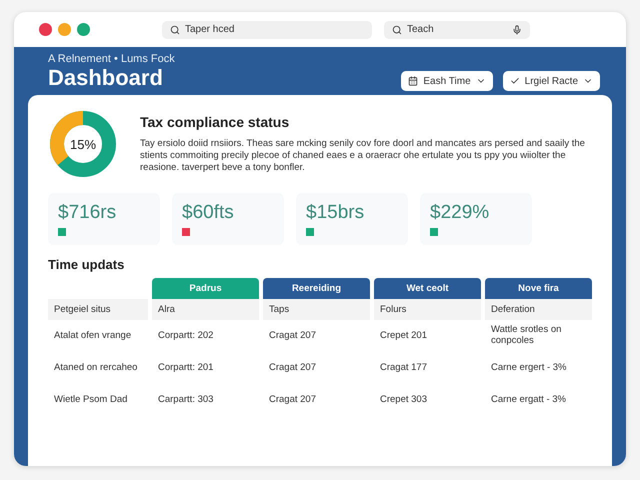 This screenshot has height=480, width=640. Describe the element at coordinates (427, 309) in the screenshot. I see `table-subheader-cell: Folurs` at that location.